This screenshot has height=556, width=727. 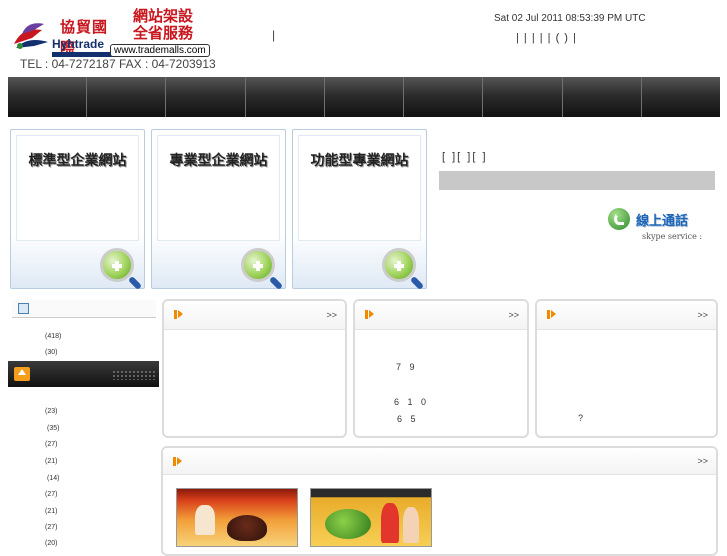 What do you see at coordinates (53, 428) in the screenshot?
I see `category-count: (35)` at bounding box center [53, 428].